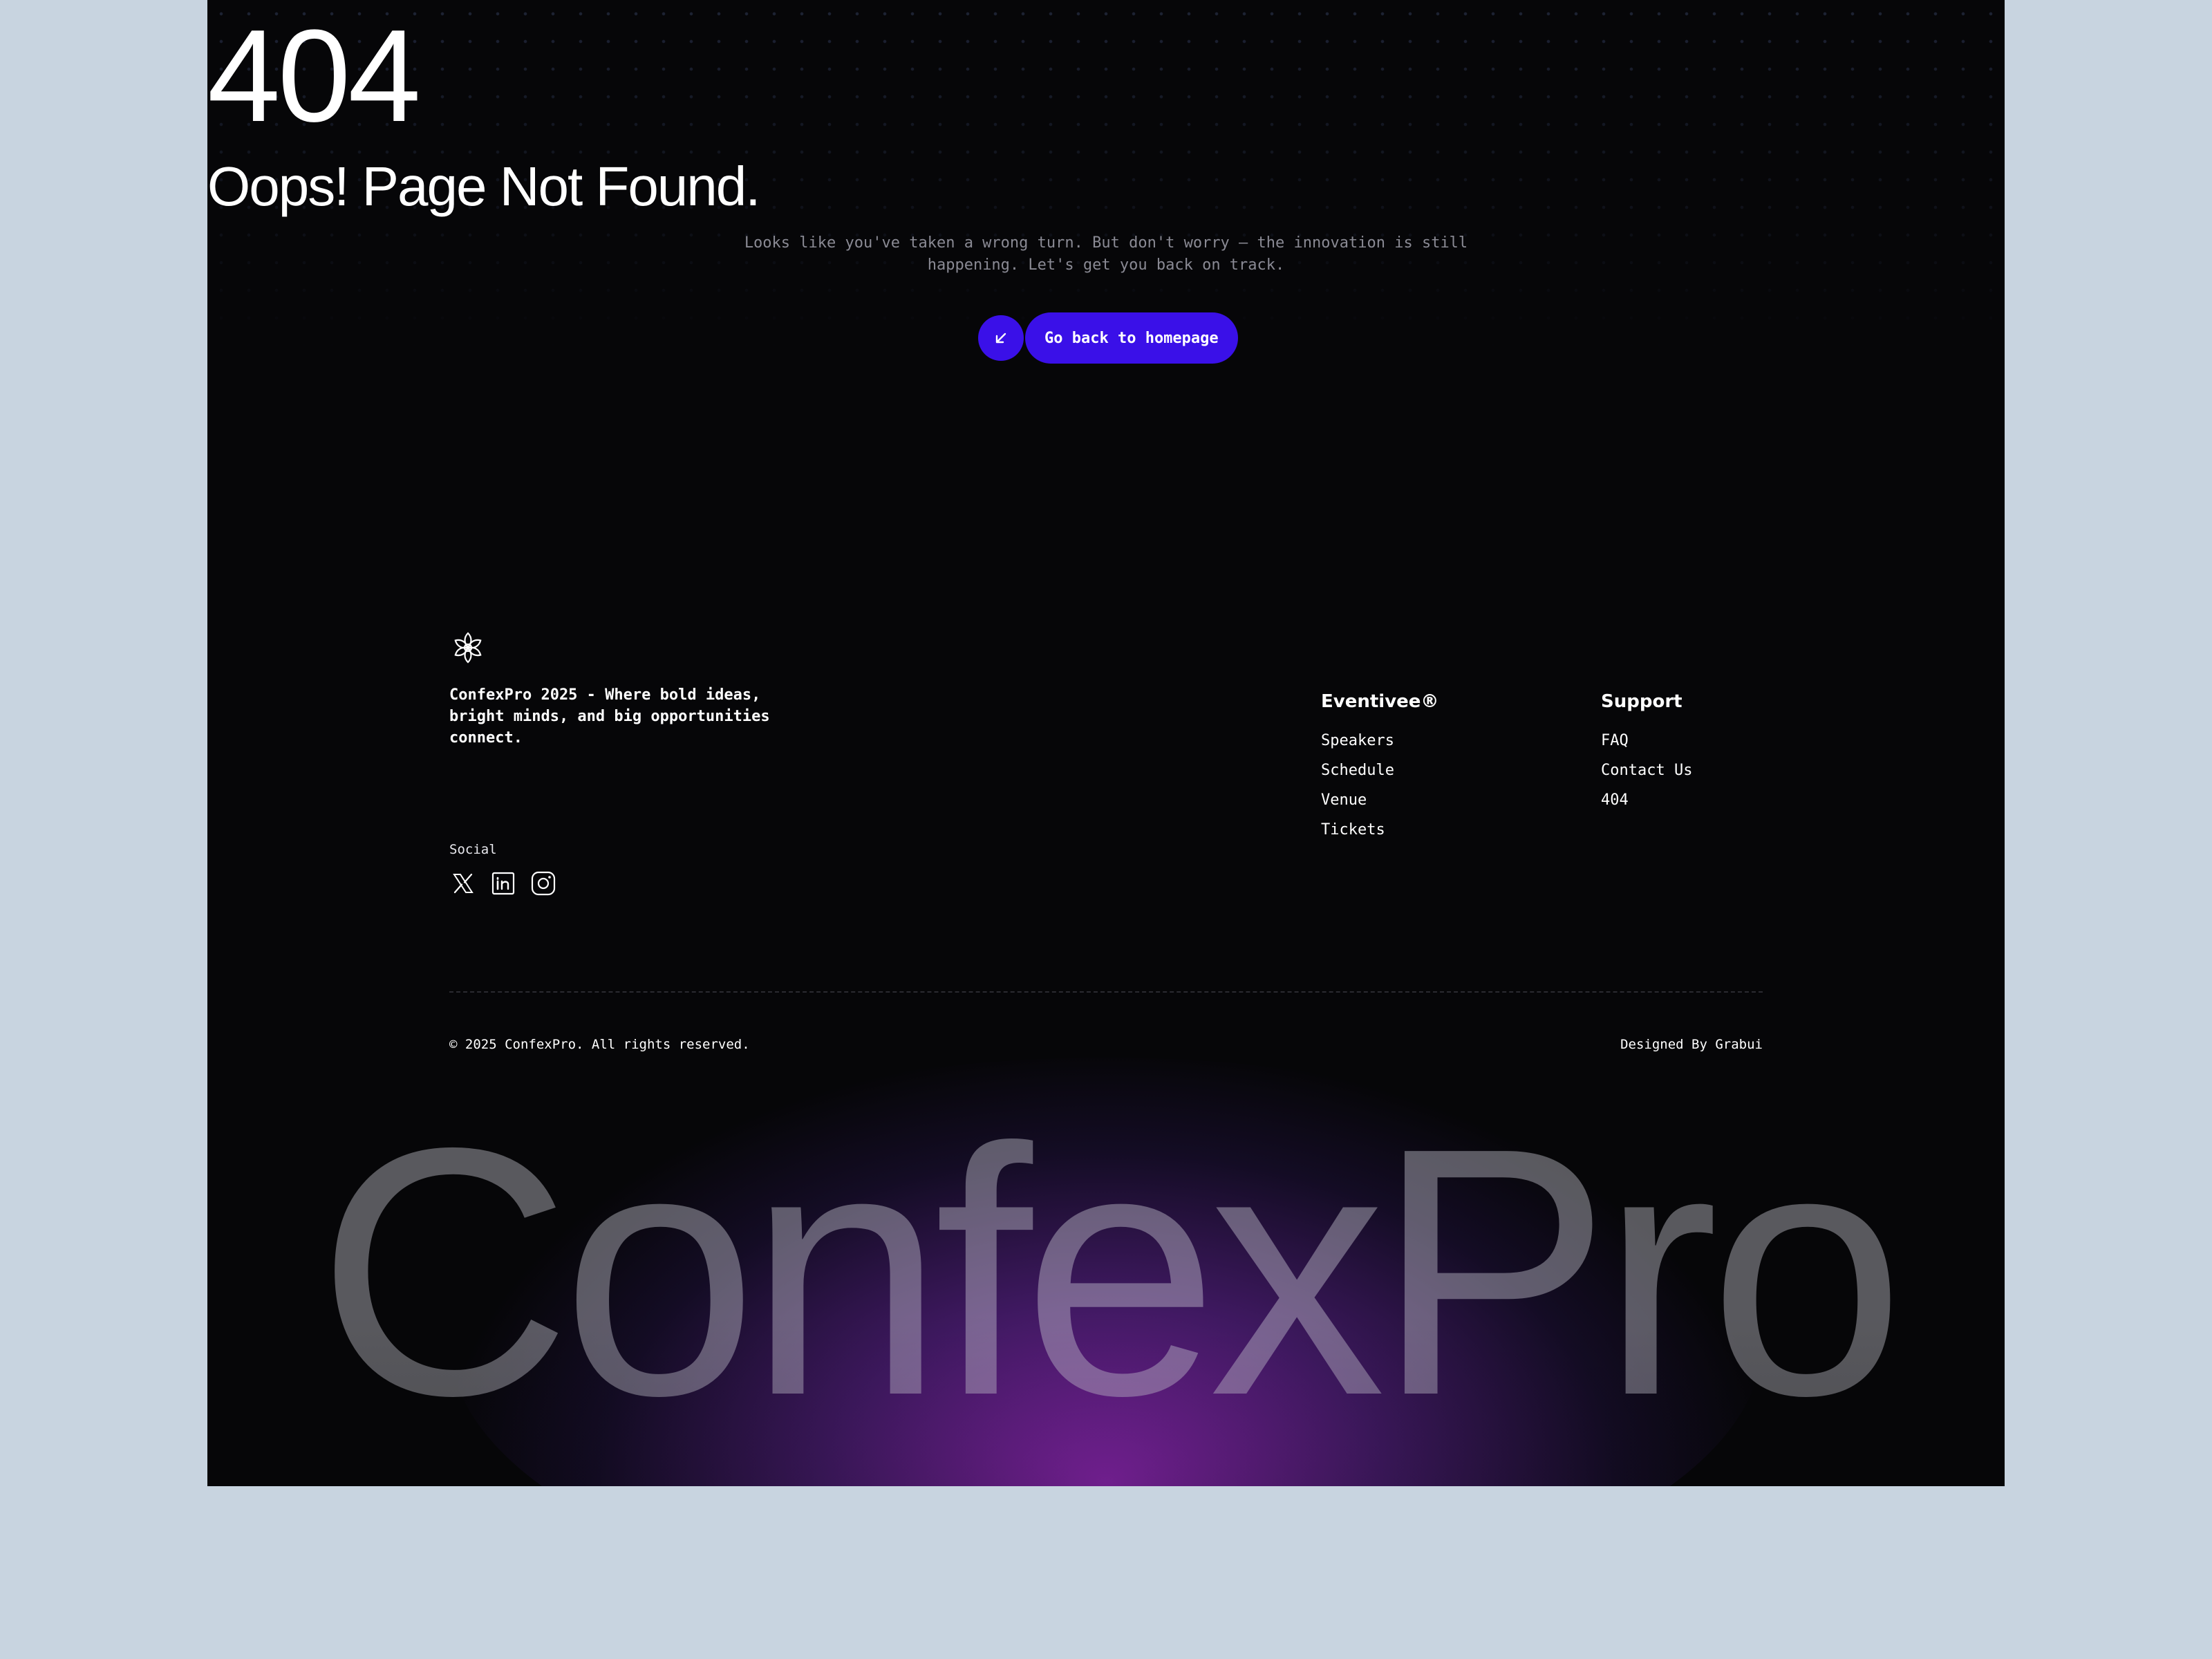 The image size is (2212, 1659). I want to click on footer-column-title: Support, so click(1642, 701).